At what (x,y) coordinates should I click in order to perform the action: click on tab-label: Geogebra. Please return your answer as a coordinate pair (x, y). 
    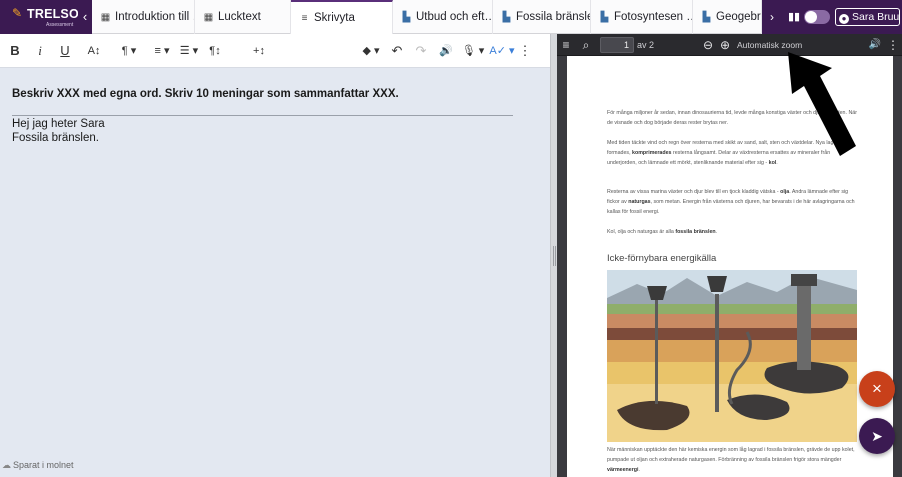
    Looking at the image, I should click on (738, 17).